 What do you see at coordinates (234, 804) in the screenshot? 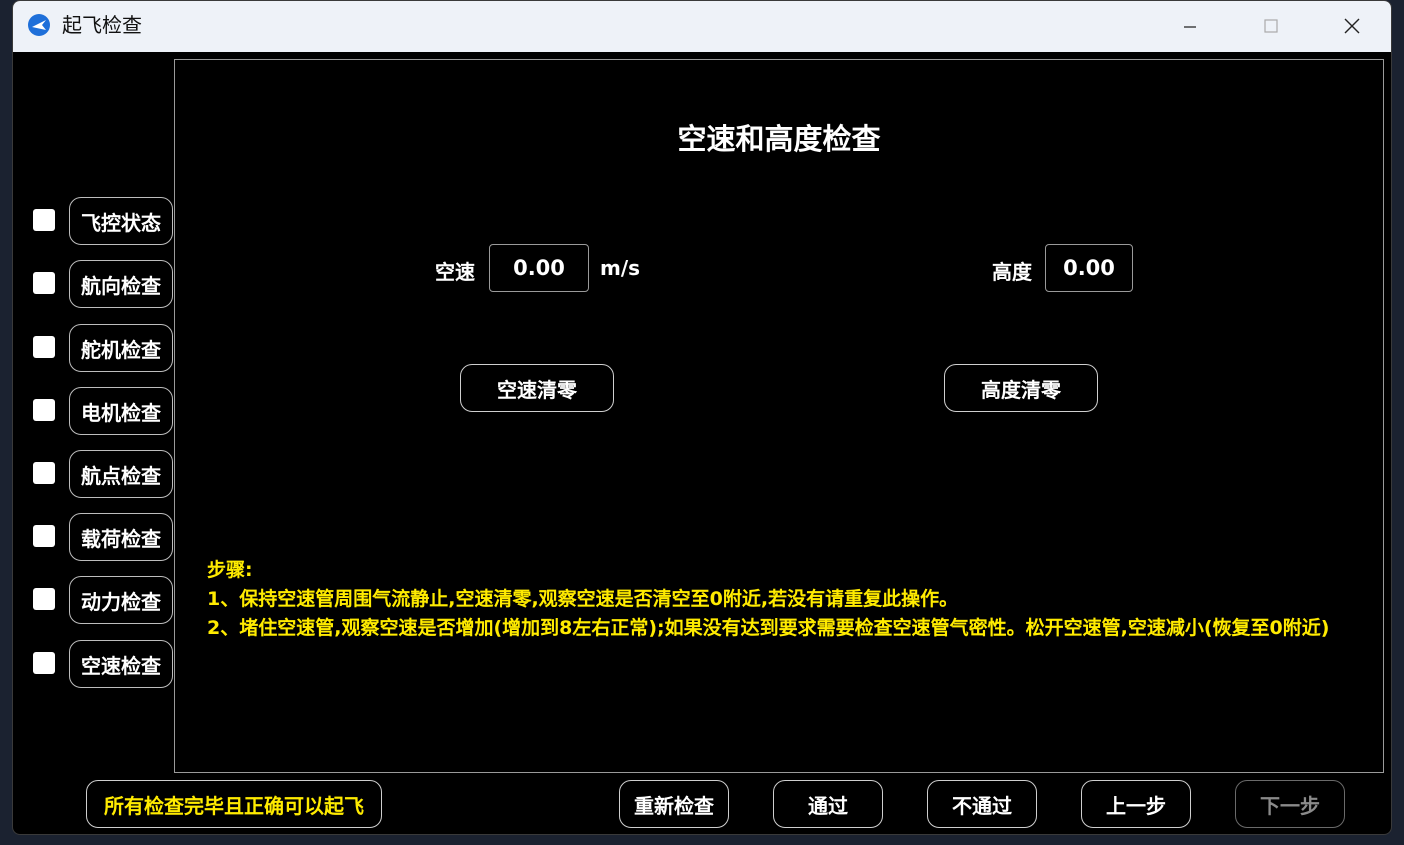
I see `all-checks-status-button: 所有检查完毕且正确可以起飞` at bounding box center [234, 804].